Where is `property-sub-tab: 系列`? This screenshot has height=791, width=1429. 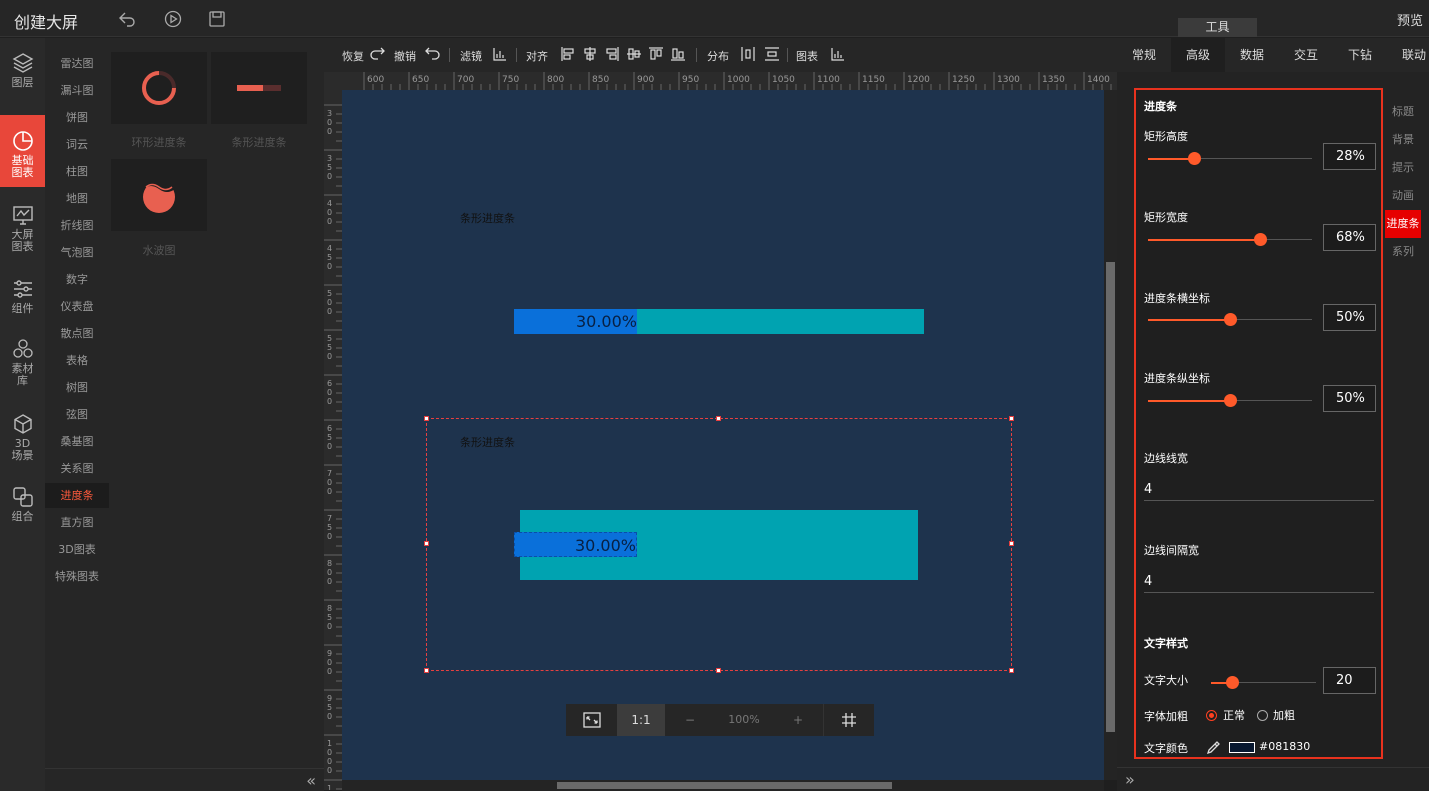
property-sub-tab: 系列 is located at coordinates (1403, 252).